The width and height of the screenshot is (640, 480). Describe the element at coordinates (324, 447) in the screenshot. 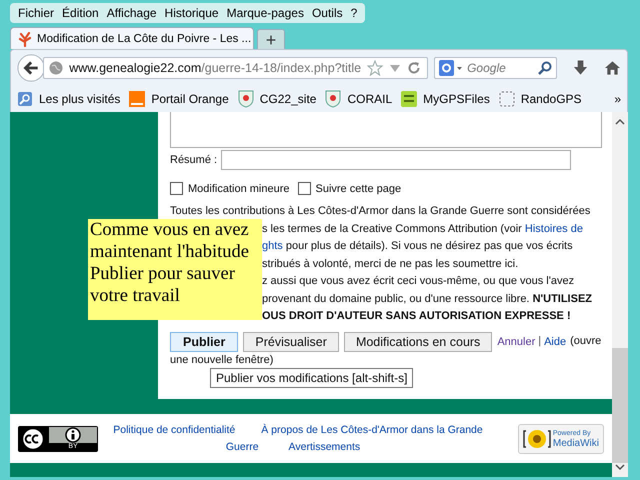

I see `footer-link: Avertissements` at that location.